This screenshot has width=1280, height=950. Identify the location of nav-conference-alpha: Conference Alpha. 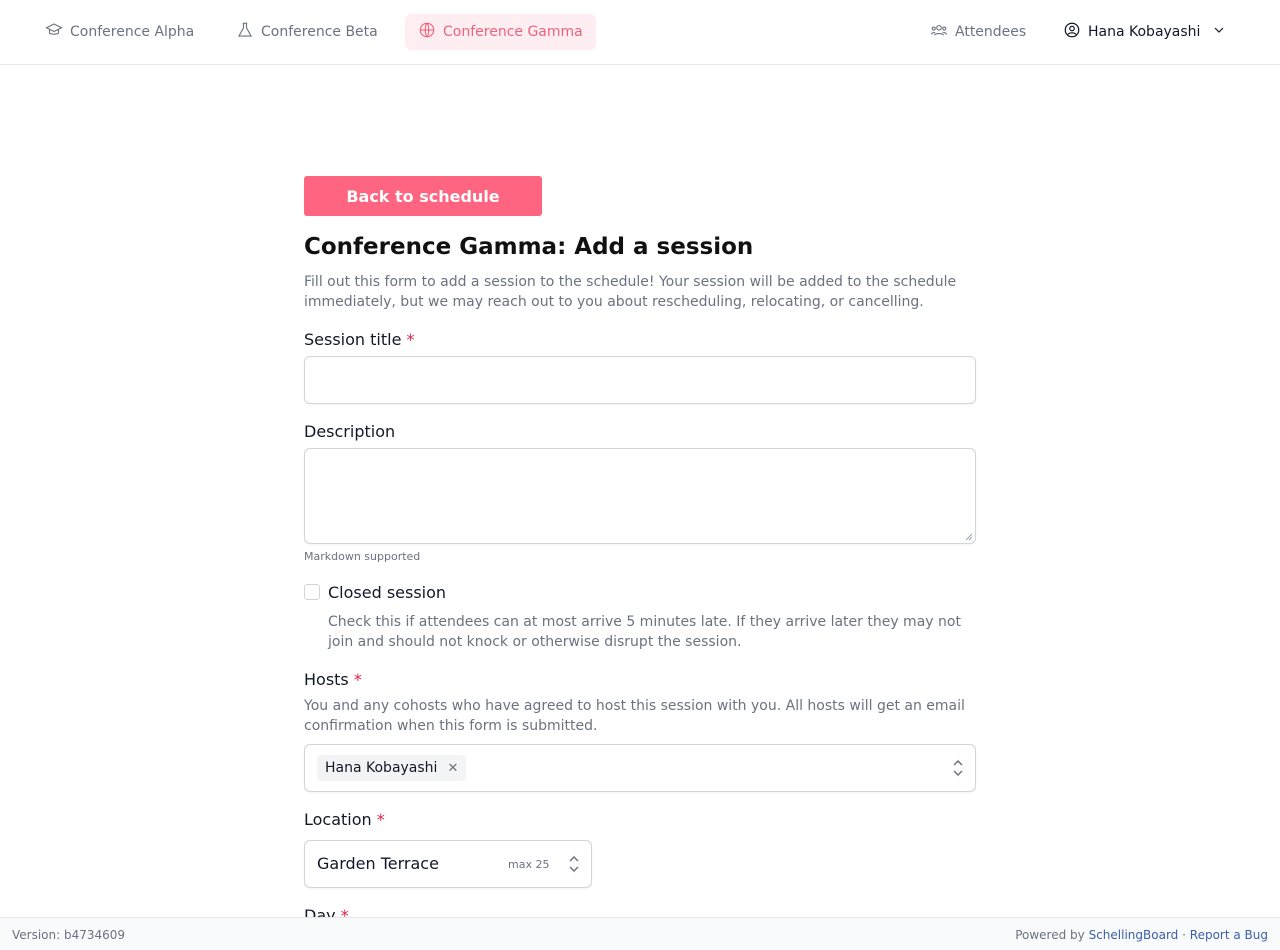
(119, 32).